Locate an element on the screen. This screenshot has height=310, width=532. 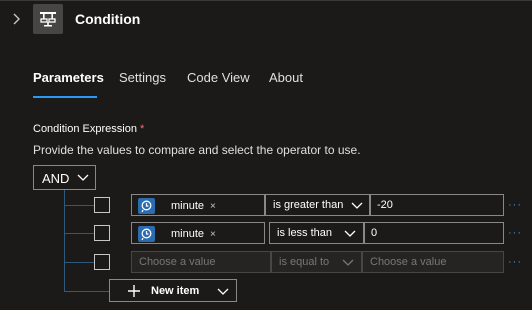
operator-dropdown: is equal to is located at coordinates (316, 262).